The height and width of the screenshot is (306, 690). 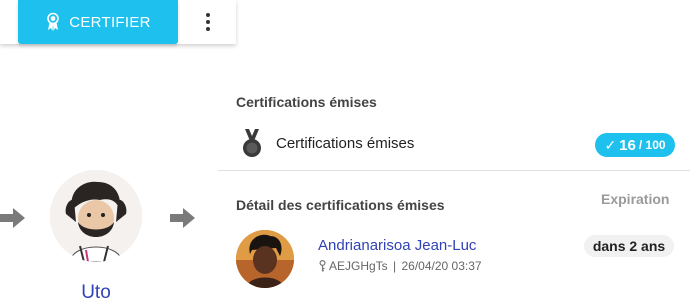 I want to click on certification-total: / 100, so click(x=652, y=145).